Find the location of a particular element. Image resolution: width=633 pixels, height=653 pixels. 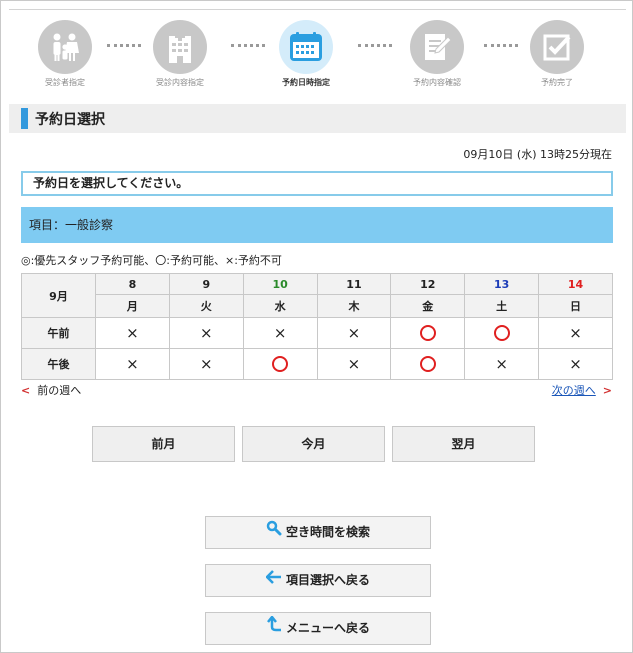

current-month-button: 今月 is located at coordinates (313, 444).